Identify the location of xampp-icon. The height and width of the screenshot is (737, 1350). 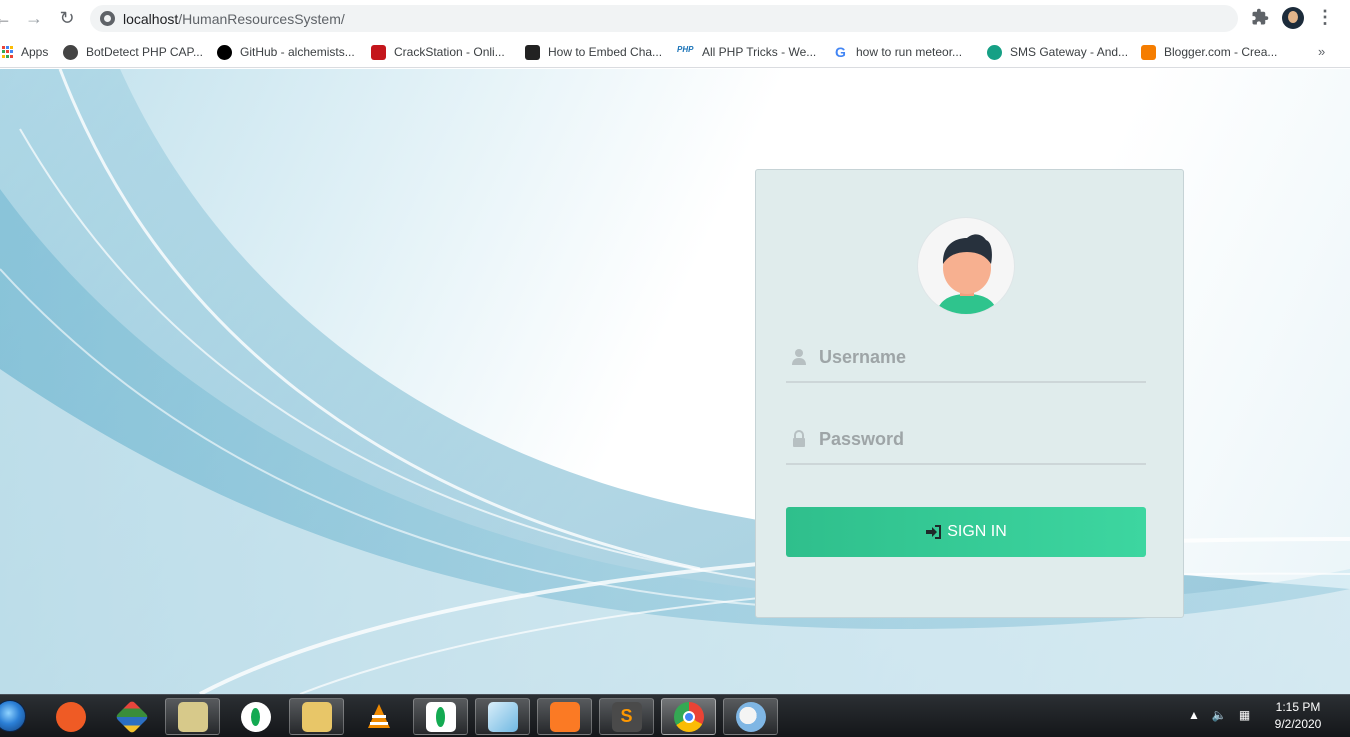
(564, 716).